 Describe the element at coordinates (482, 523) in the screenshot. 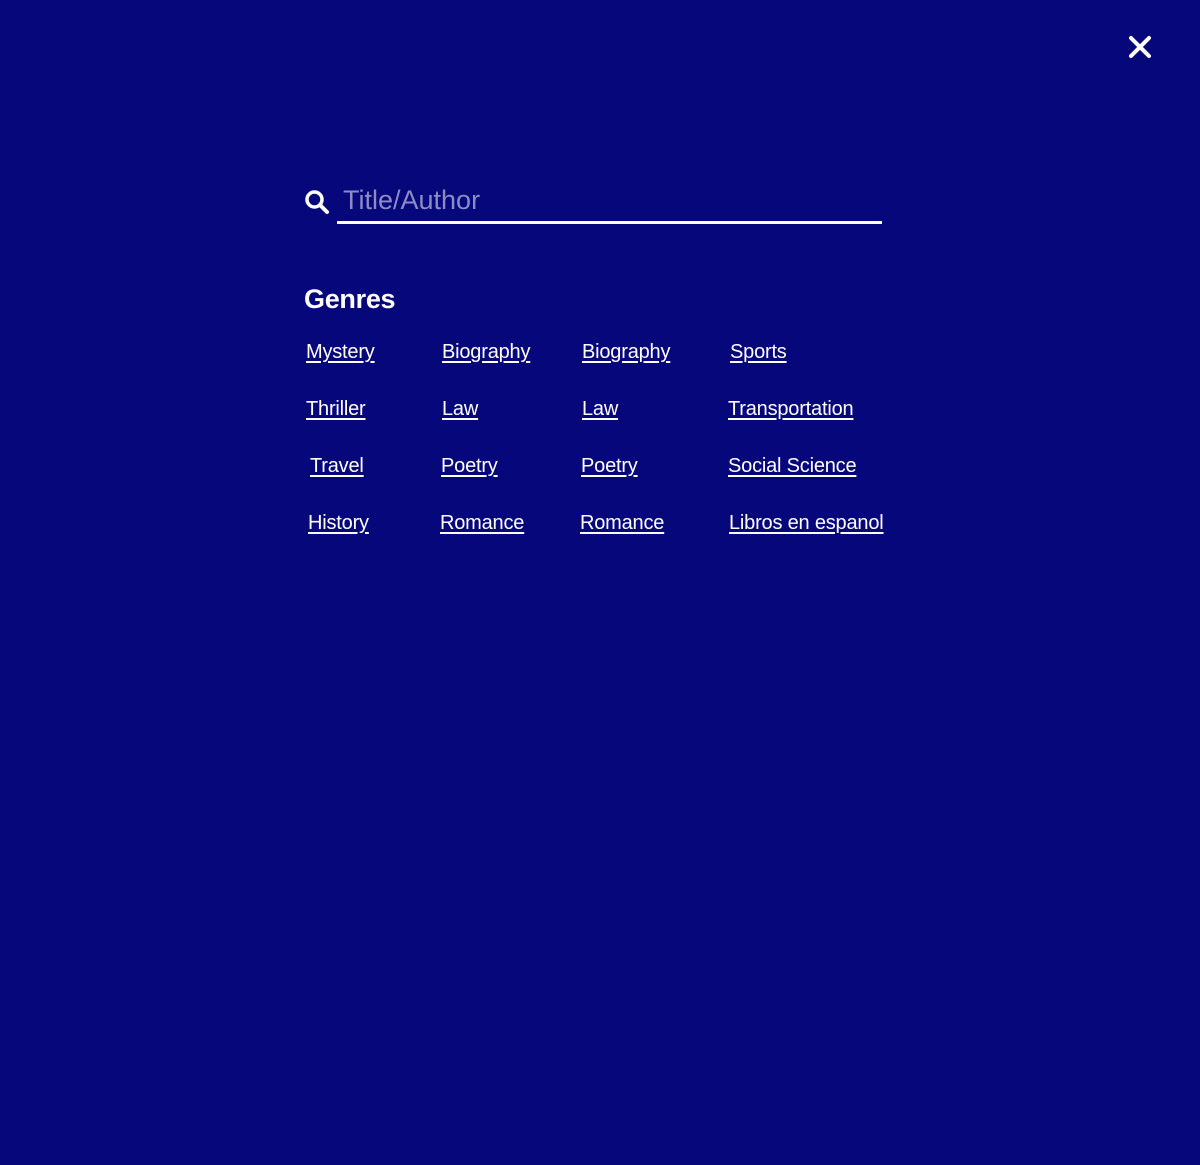

I see `genre-link-romance: Romance` at that location.